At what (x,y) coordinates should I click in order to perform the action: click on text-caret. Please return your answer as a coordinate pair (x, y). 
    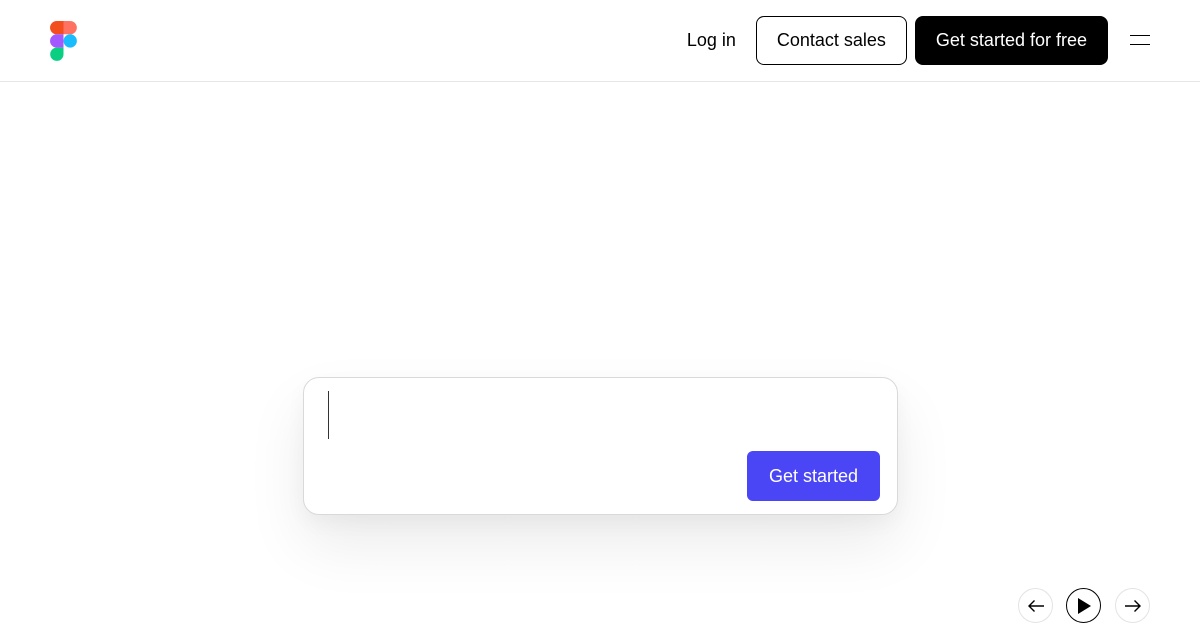
    Looking at the image, I should click on (328, 415).